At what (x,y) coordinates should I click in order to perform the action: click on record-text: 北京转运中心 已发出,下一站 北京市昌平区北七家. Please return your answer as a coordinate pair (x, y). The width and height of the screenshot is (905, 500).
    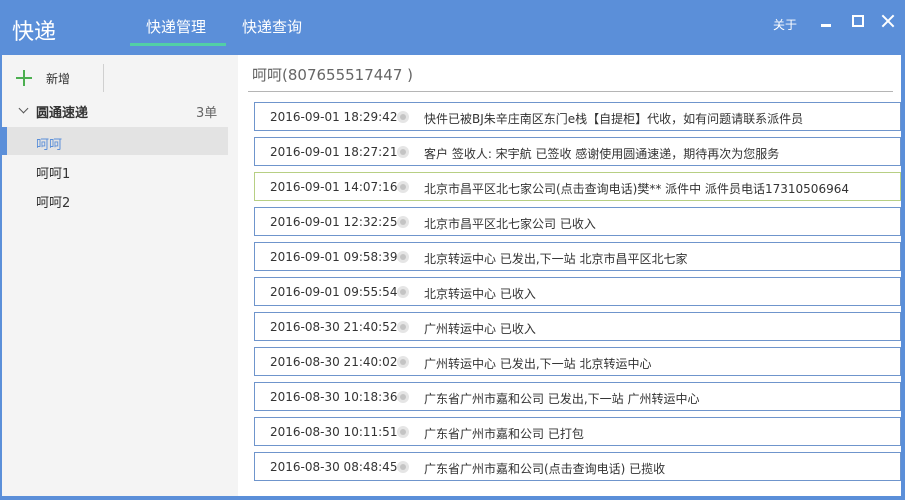
    Looking at the image, I should click on (556, 259).